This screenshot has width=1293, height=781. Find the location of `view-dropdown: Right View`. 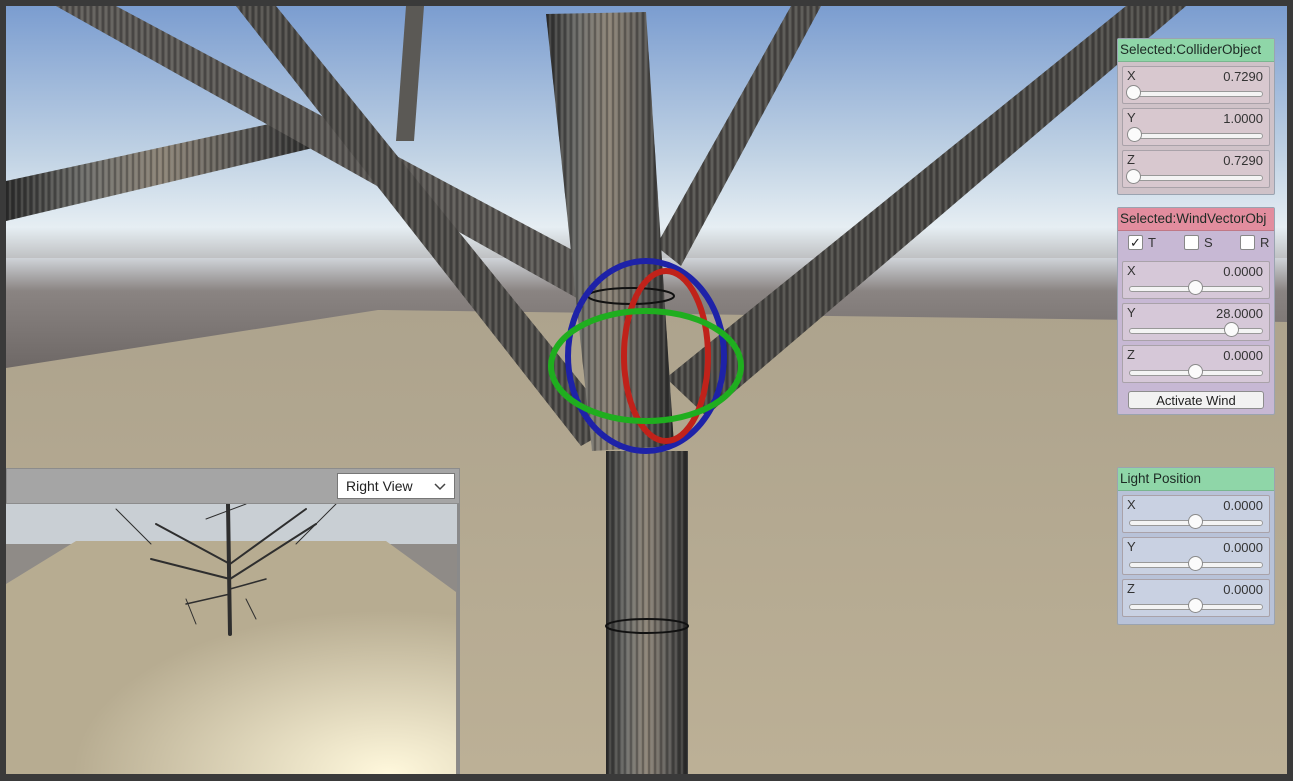

view-dropdown: Right View is located at coordinates (396, 486).